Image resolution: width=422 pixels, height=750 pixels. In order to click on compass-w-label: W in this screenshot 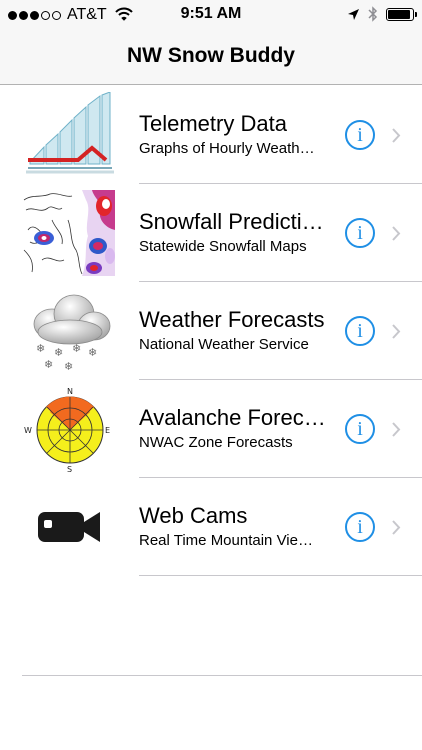, I will do `click(28, 430)`.